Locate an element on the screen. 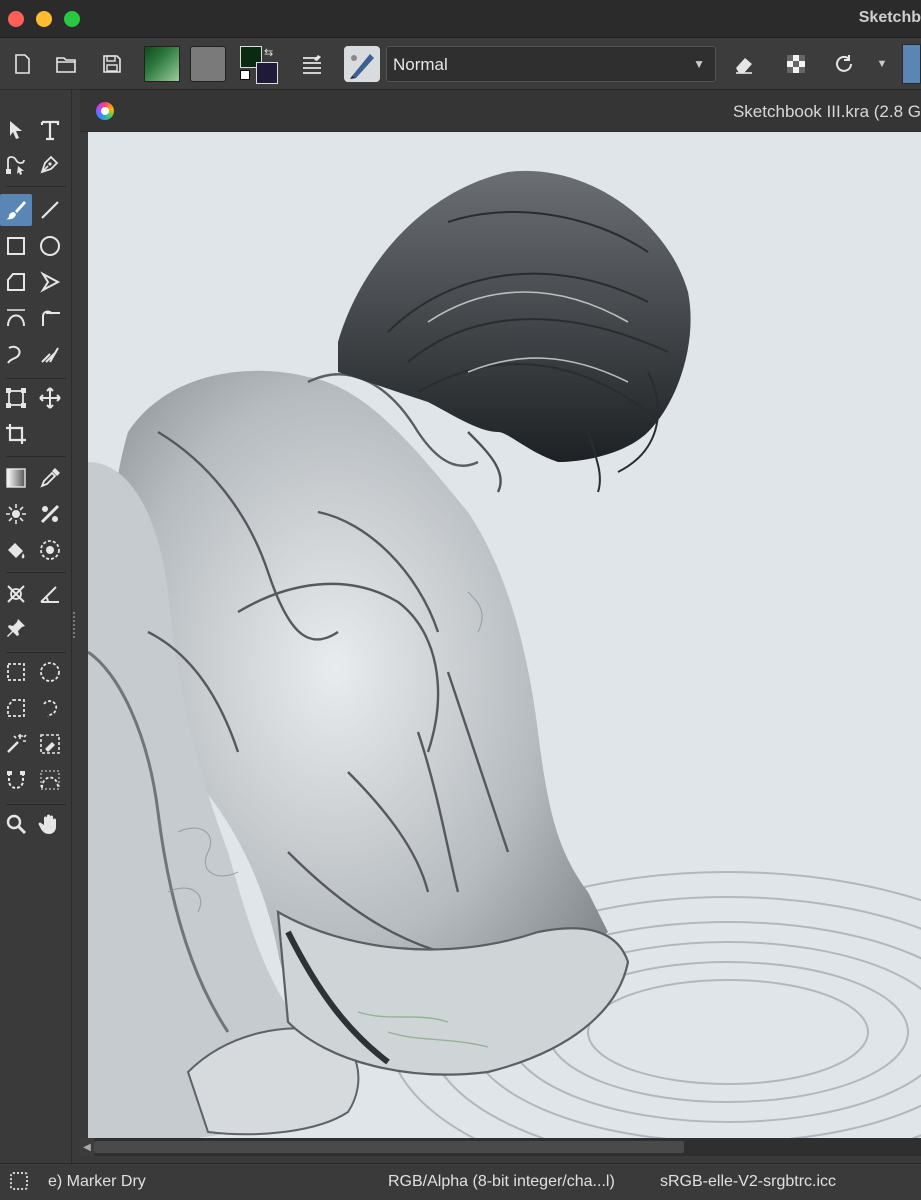 The height and width of the screenshot is (1200, 921). pen-nib-icon is located at coordinates (49, 164).